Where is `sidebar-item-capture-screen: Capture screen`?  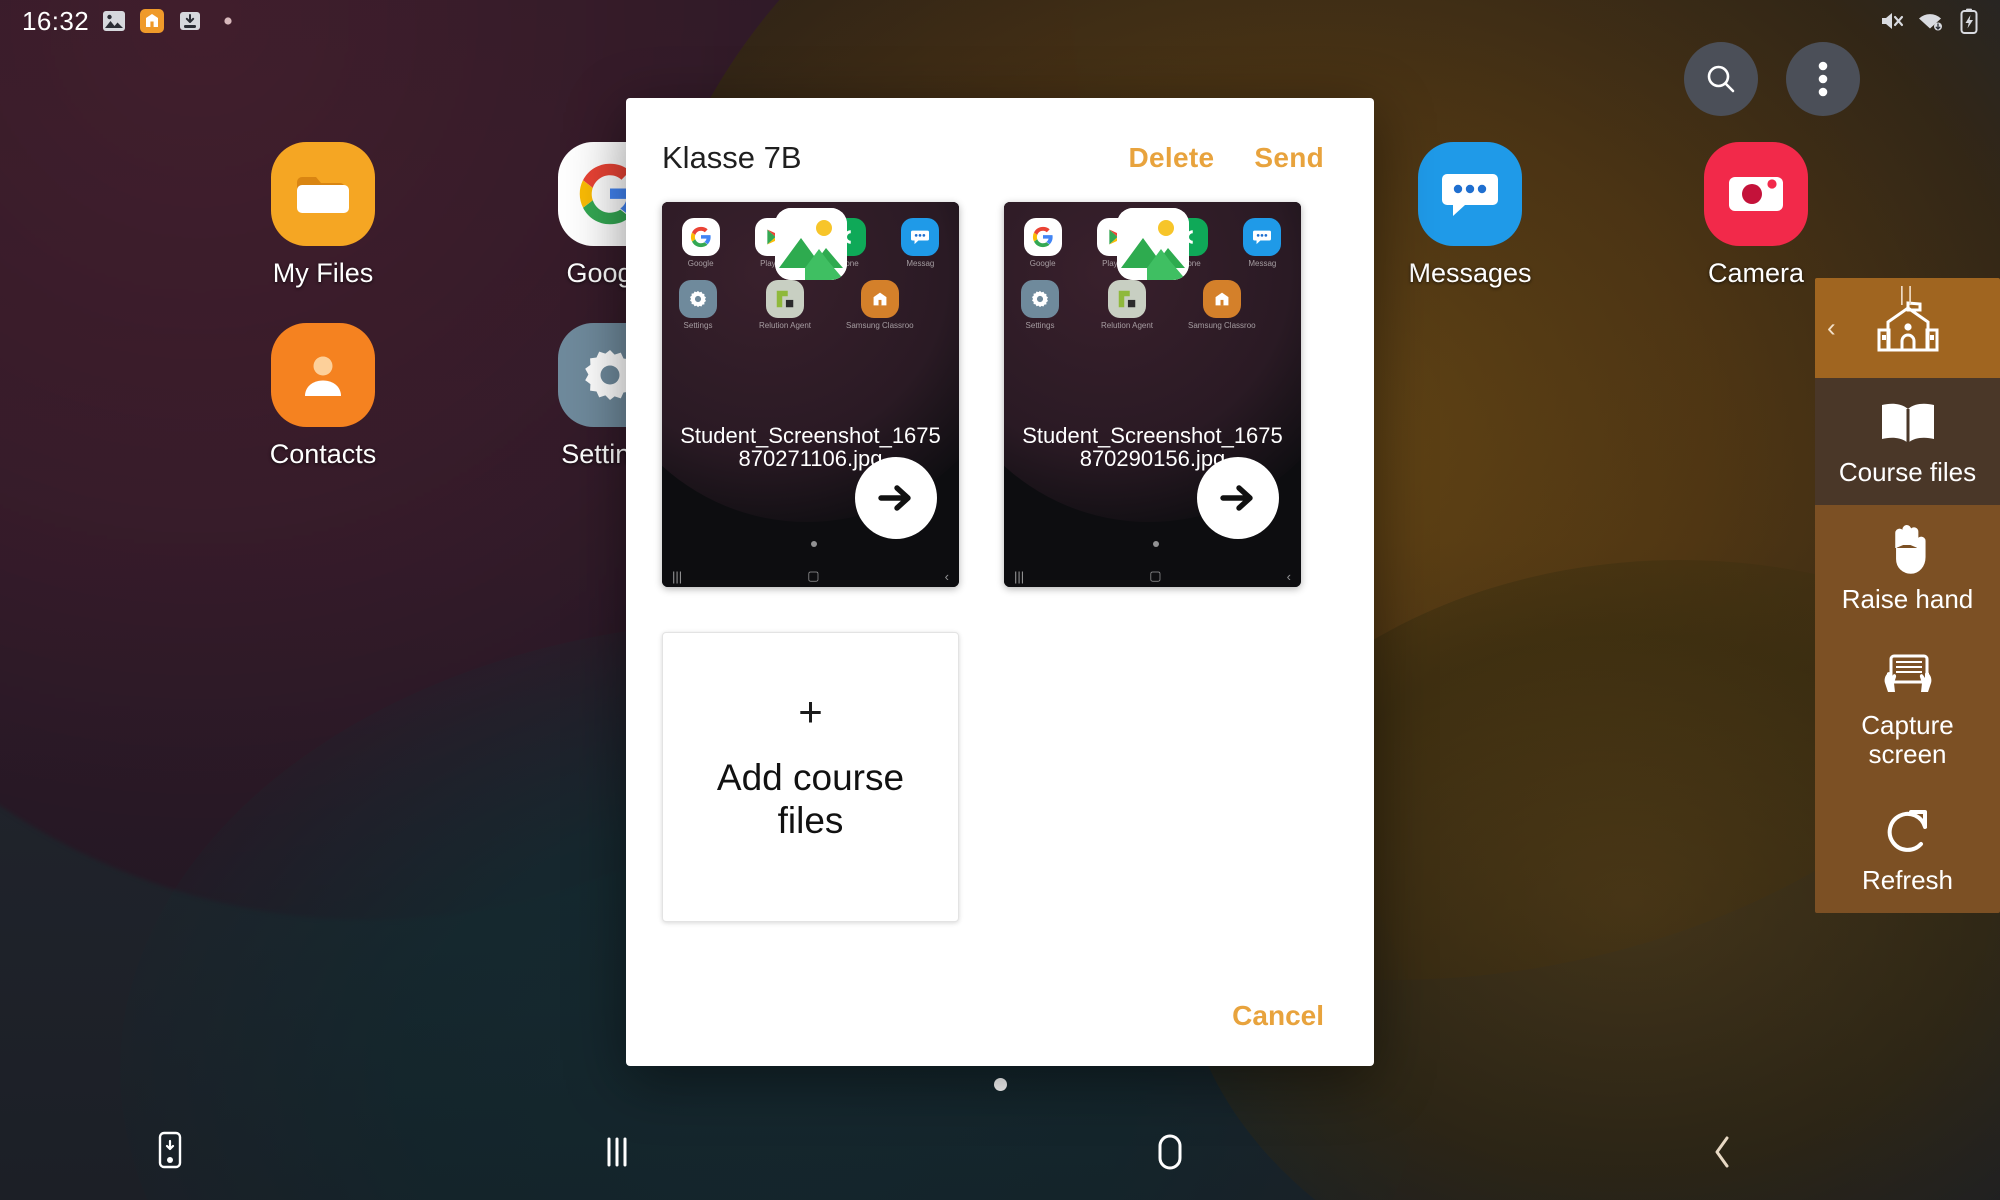 sidebar-item-capture-screen: Capture screen is located at coordinates (1907, 709).